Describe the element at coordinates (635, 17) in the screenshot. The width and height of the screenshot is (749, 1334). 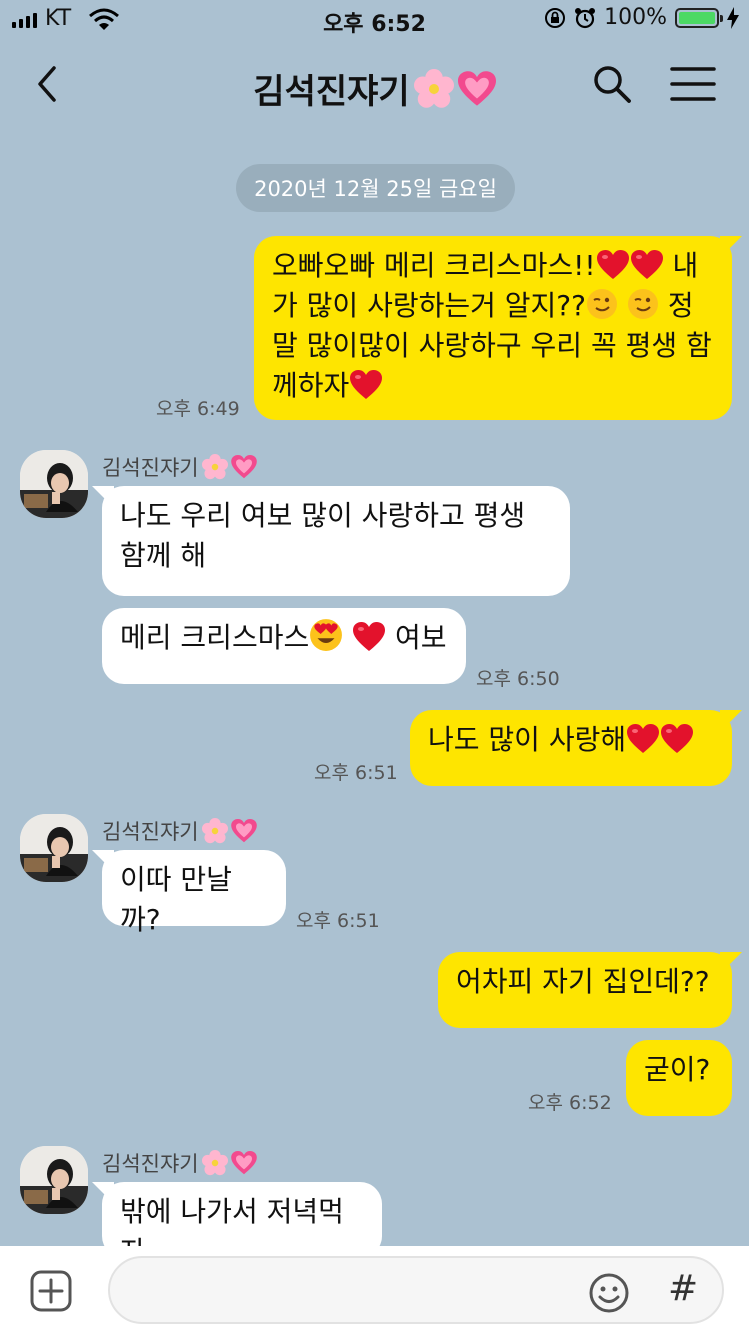
I see `battery-percent: 100%` at that location.